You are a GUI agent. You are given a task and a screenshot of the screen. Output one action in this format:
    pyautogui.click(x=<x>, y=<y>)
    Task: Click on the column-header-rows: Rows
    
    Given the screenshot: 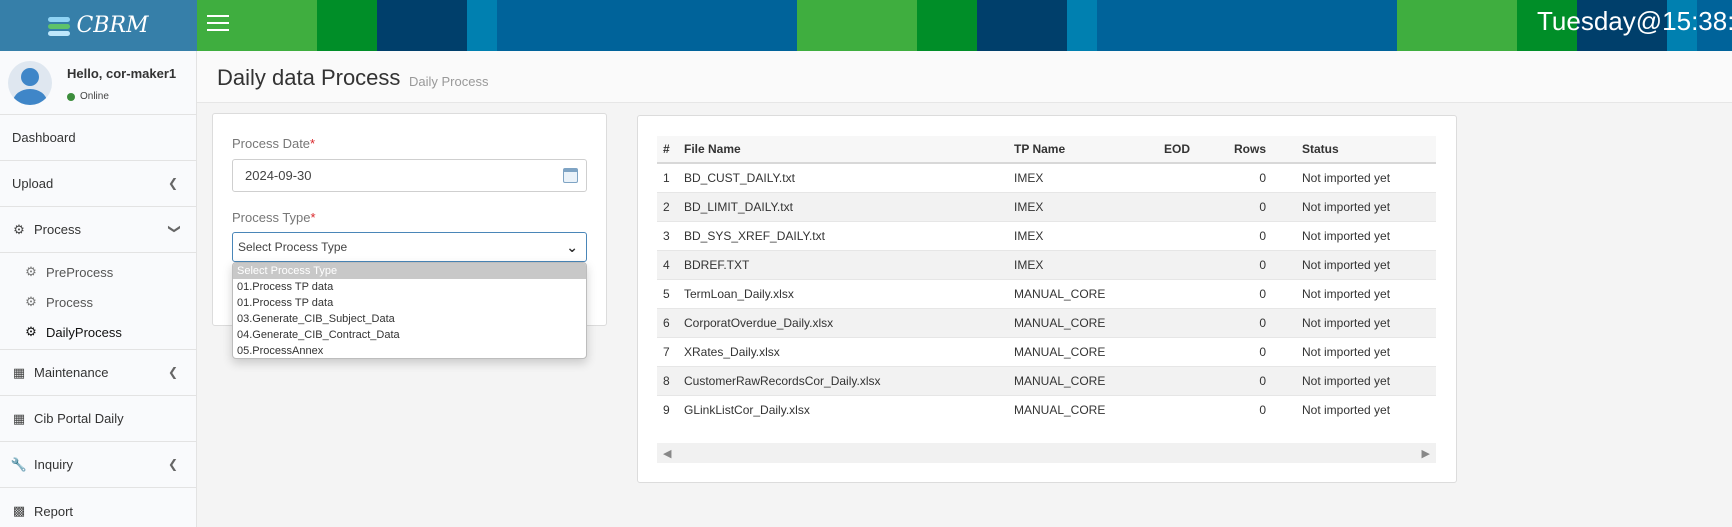 What is the action you would take?
    pyautogui.click(x=1240, y=150)
    